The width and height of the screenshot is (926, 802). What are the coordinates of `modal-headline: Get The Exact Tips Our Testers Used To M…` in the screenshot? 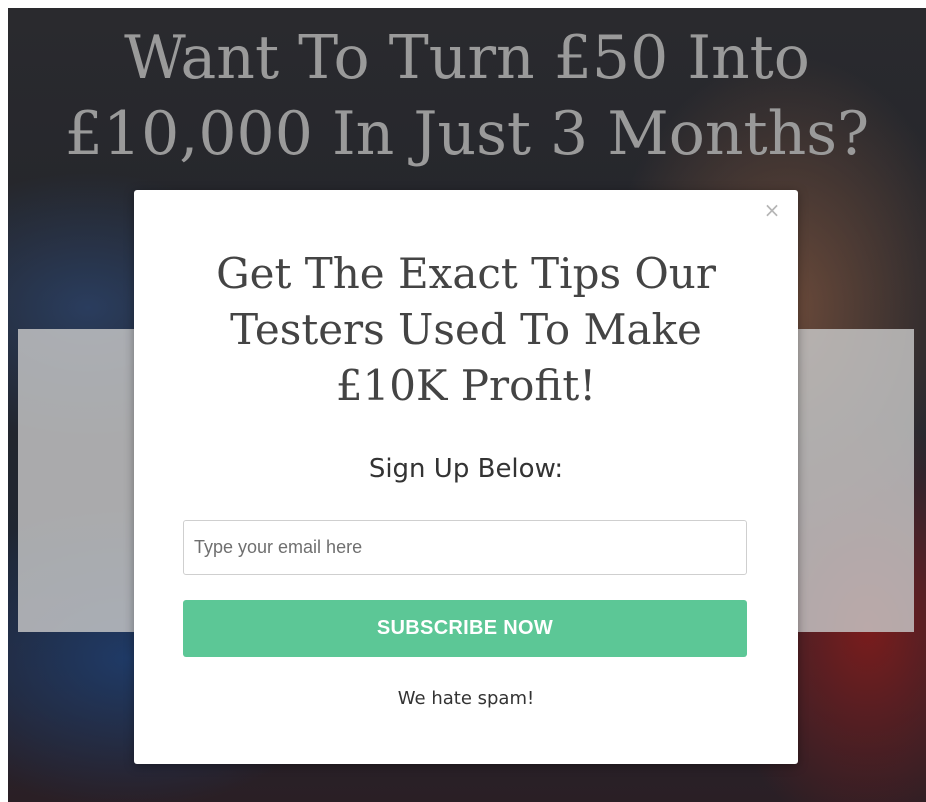 It's located at (466, 330).